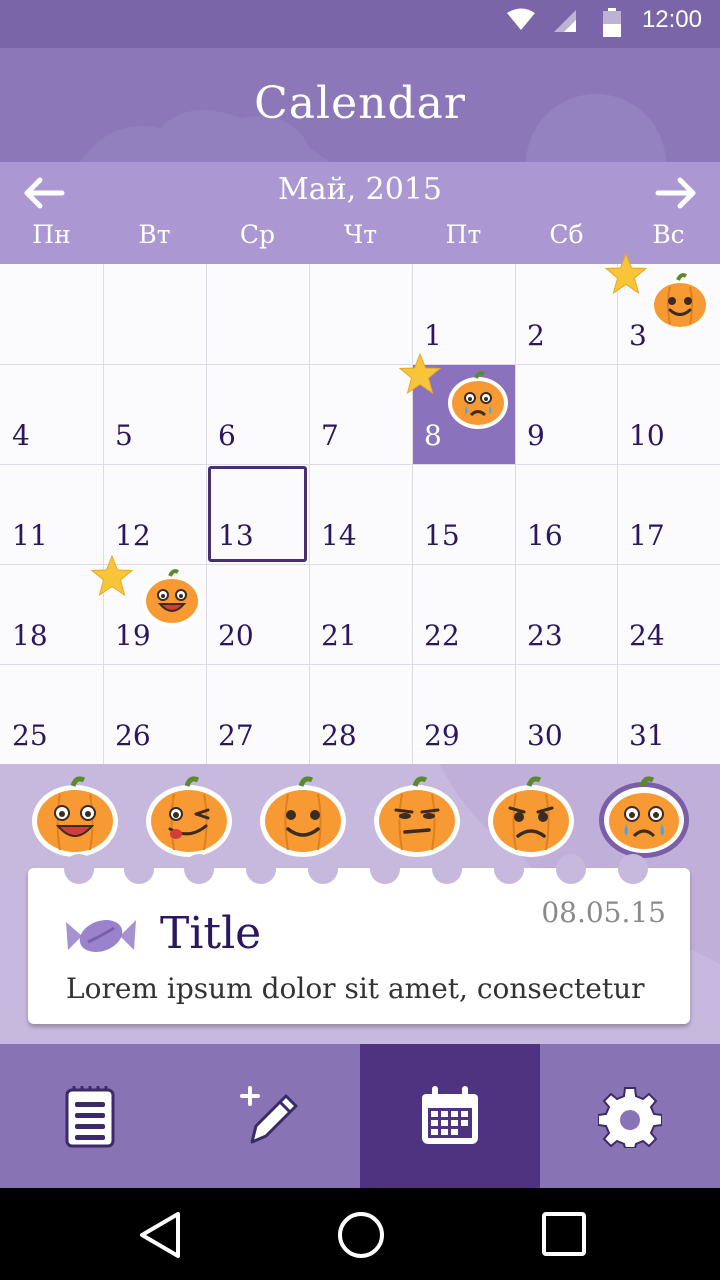 The width and height of the screenshot is (720, 1280). Describe the element at coordinates (257, 614) in the screenshot. I see `calendar-day: 20` at that location.